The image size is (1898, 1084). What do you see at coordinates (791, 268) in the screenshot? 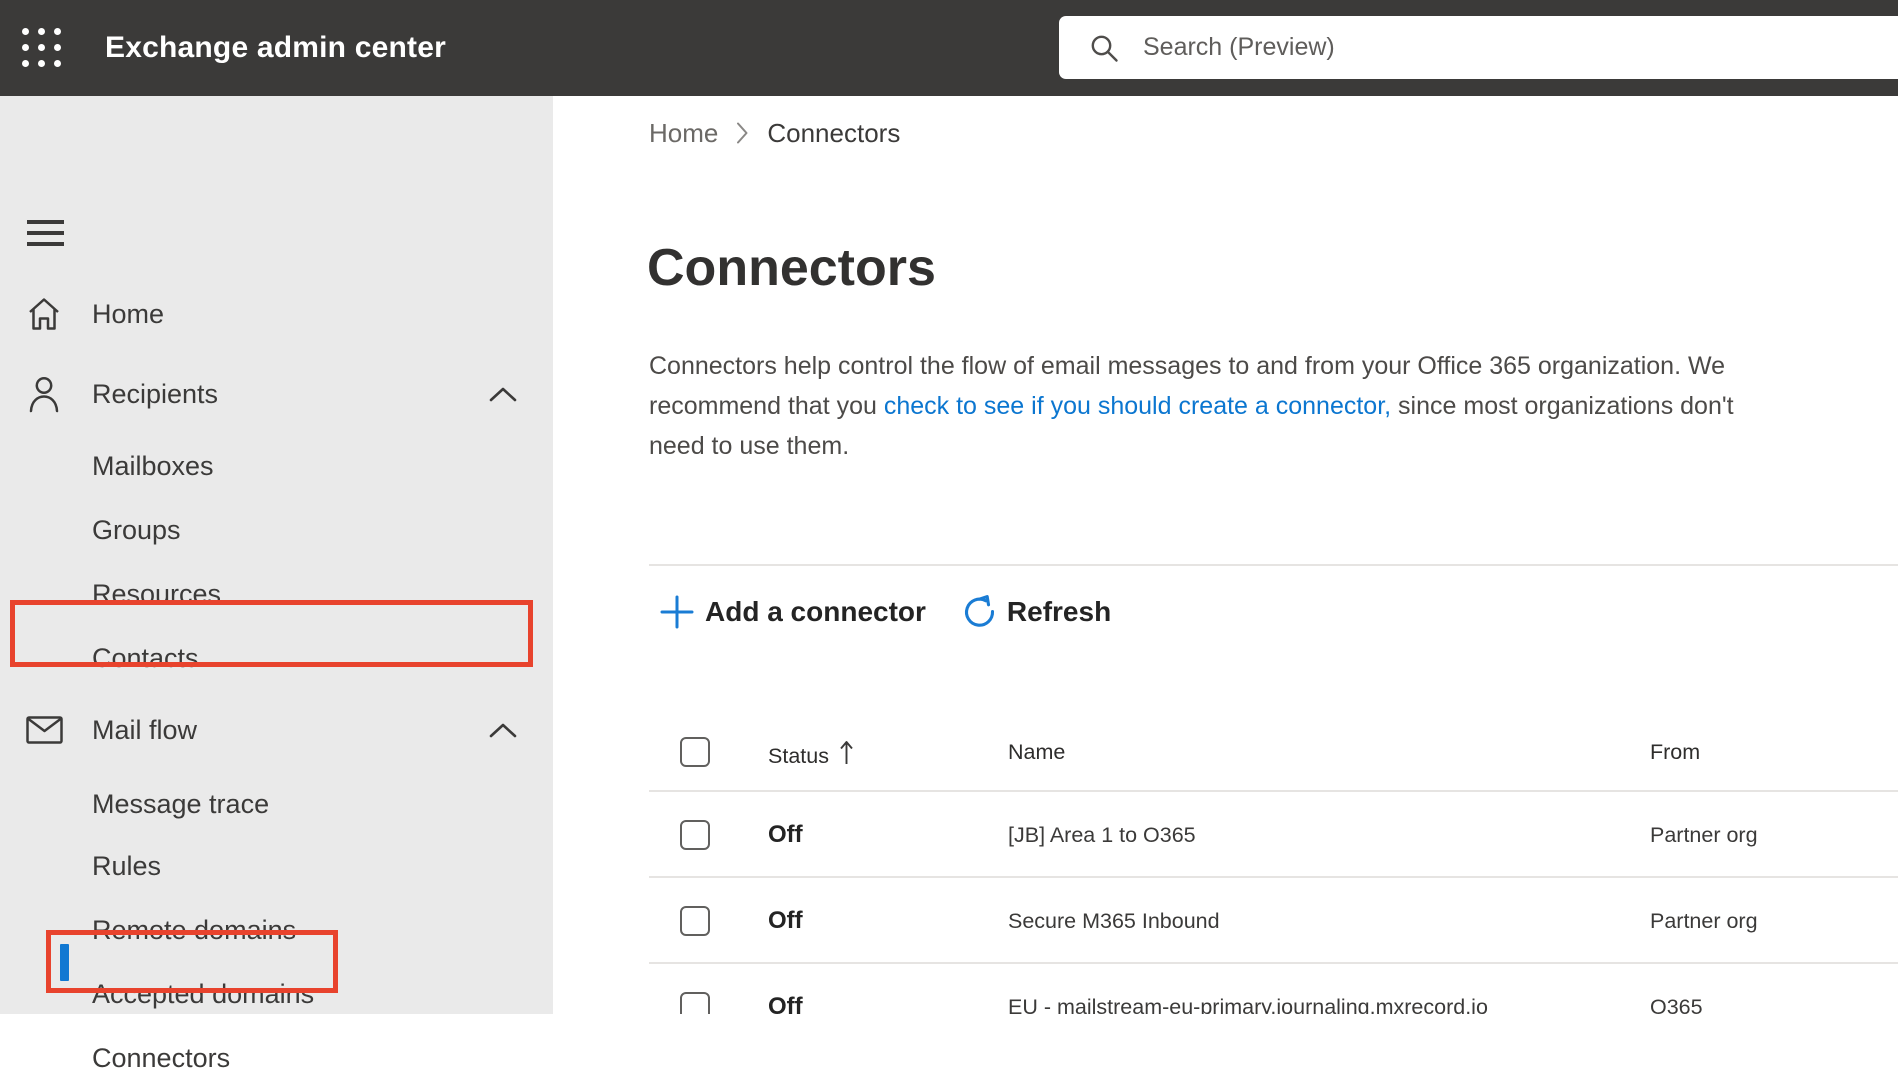
I see `page-title: Connectors` at bounding box center [791, 268].